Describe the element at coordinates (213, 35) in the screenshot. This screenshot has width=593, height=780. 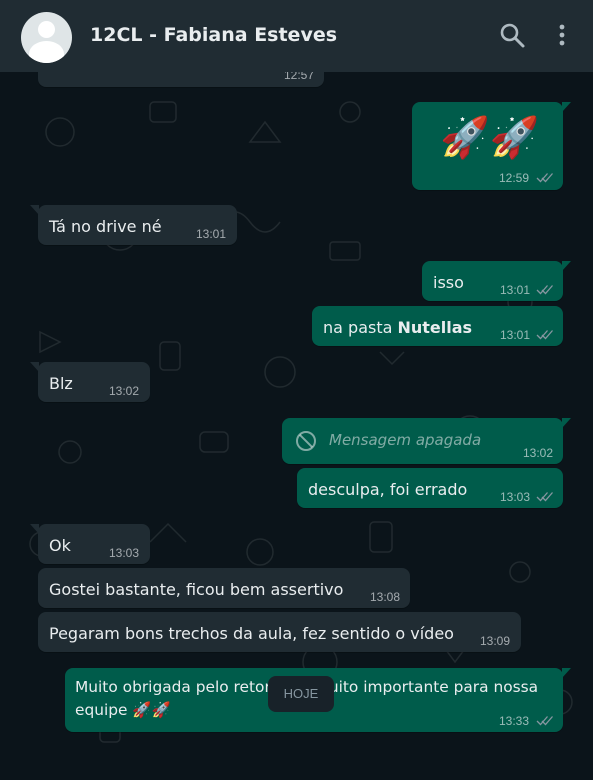
I see `chat-title: 12CL - Fabiana Esteves` at that location.